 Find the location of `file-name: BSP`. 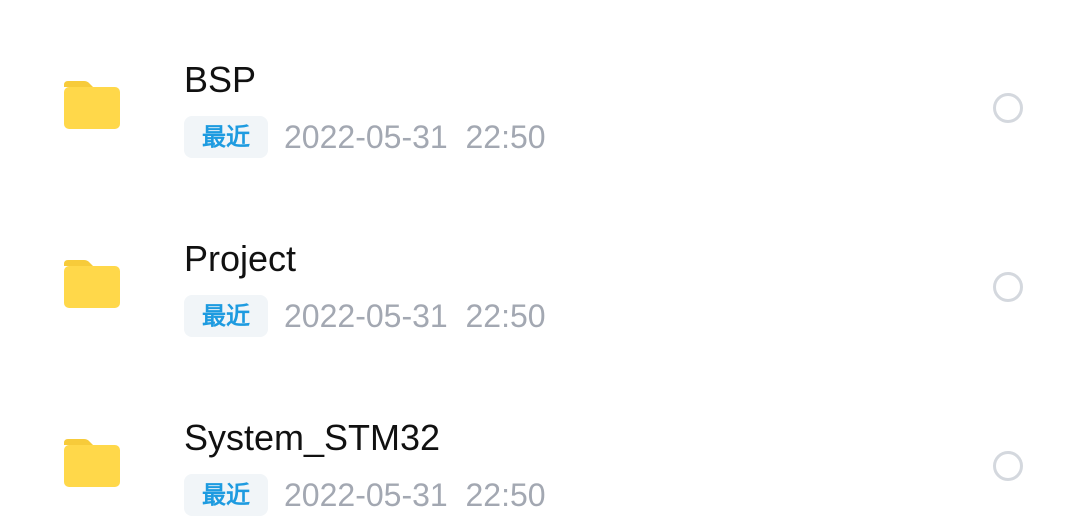

file-name: BSP is located at coordinates (220, 79).